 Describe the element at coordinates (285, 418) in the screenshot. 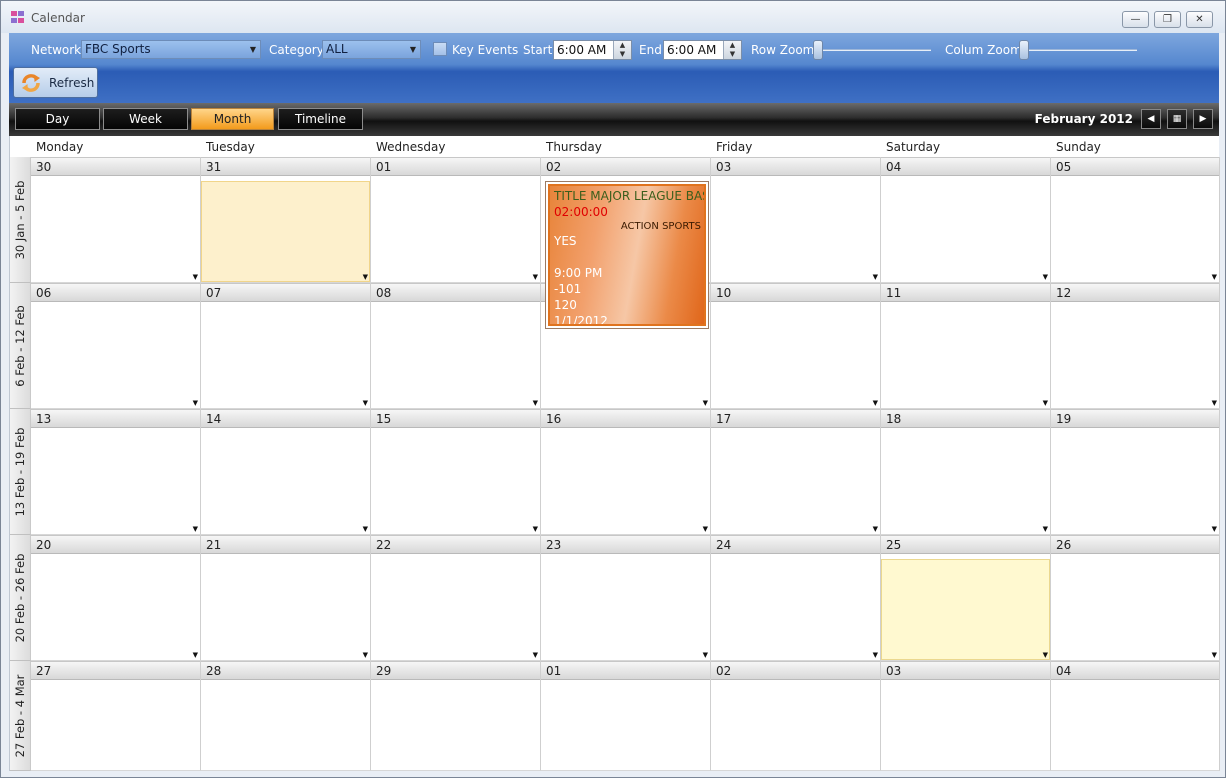

I see `day-header: 14` at that location.